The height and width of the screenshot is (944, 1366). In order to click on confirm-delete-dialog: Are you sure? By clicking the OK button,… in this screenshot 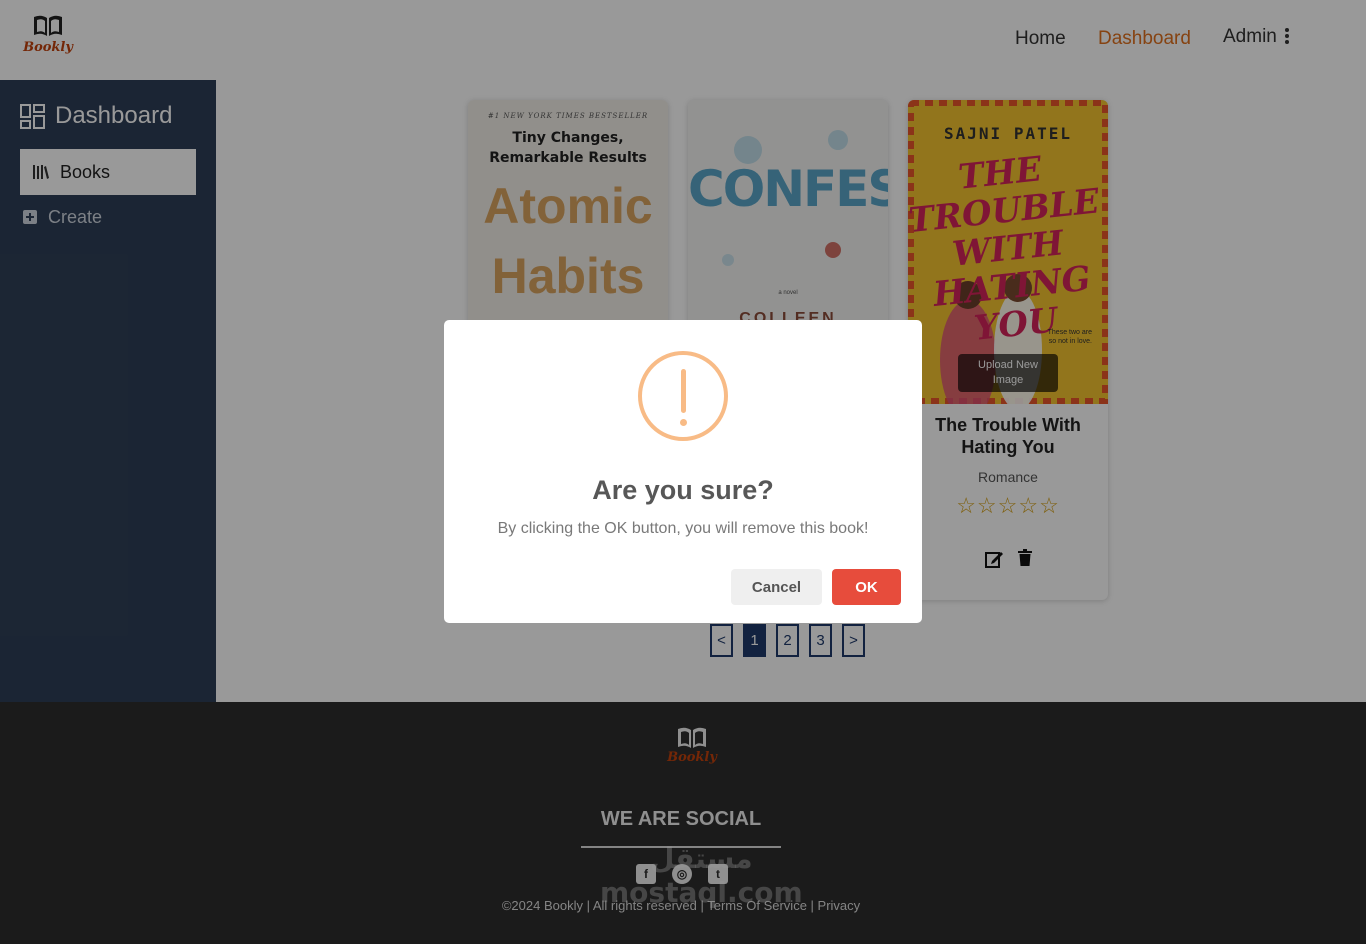, I will do `click(683, 471)`.